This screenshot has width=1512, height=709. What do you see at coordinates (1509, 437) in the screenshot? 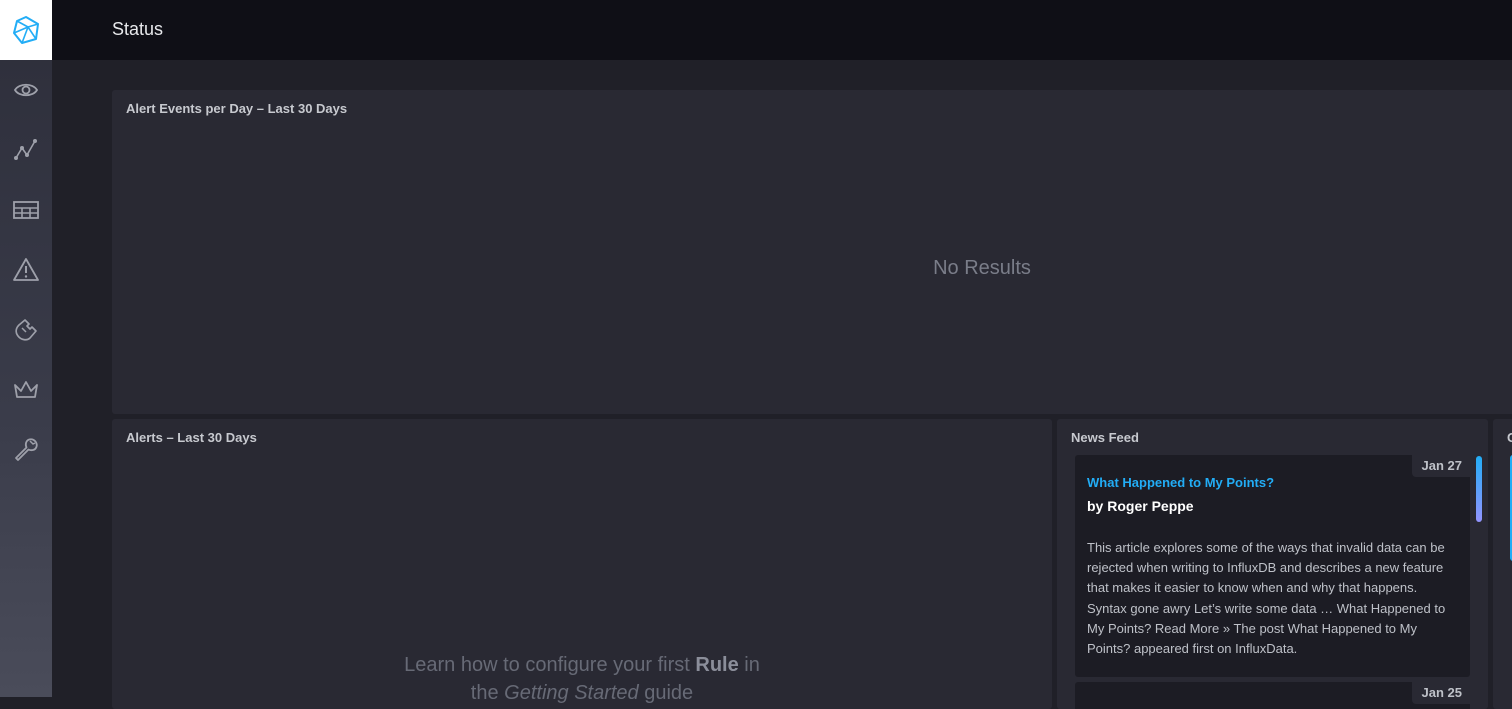
I see `panel-title: G` at bounding box center [1509, 437].